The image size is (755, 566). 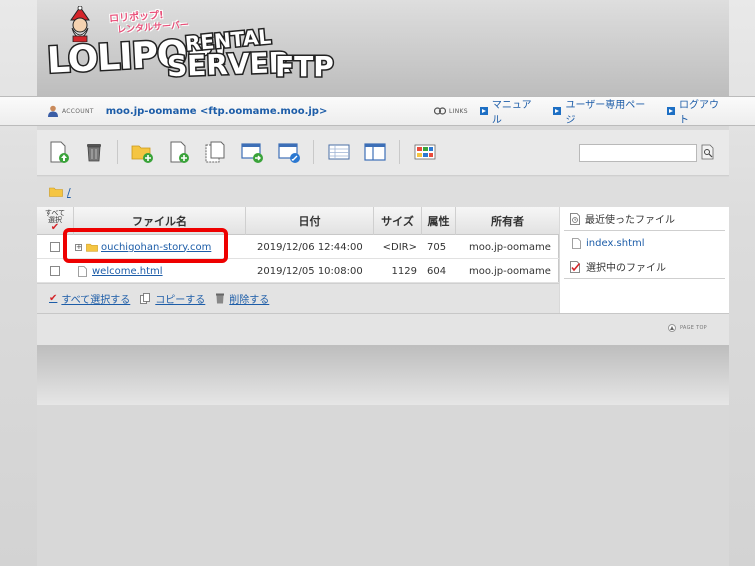 What do you see at coordinates (310, 247) in the screenshot?
I see `date-cell: 2019/12/06 12:44:00` at bounding box center [310, 247].